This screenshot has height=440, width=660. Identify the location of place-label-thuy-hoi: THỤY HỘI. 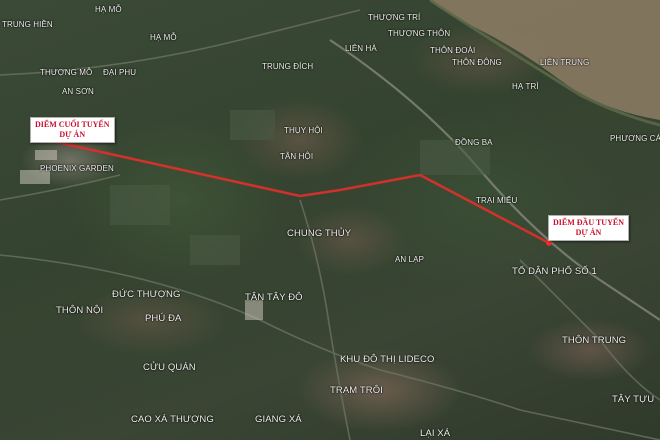
(303, 130).